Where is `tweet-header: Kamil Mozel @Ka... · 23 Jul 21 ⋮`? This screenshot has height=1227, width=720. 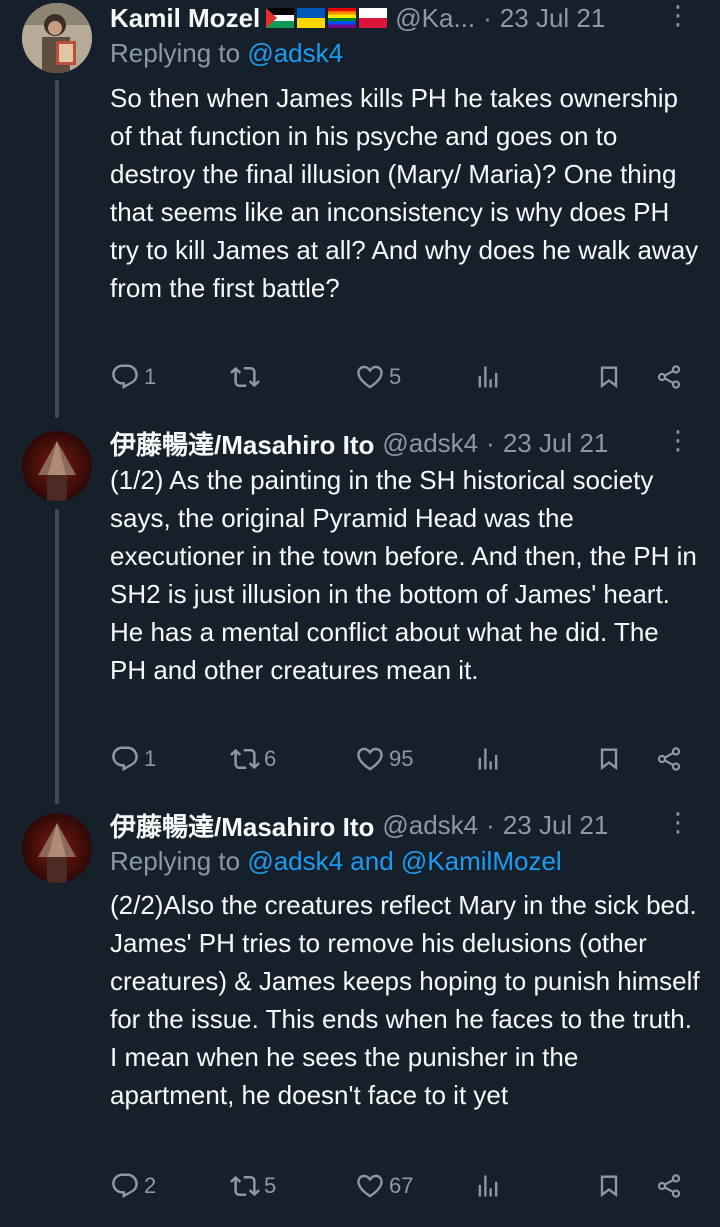 tweet-header: Kamil Mozel @Ka... · 23 Jul 21 ⋮ is located at coordinates (405, 18).